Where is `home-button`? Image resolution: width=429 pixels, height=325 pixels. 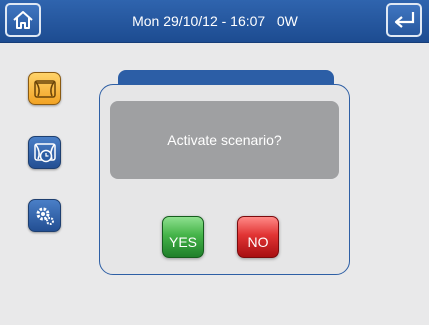 home-button is located at coordinates (23, 20).